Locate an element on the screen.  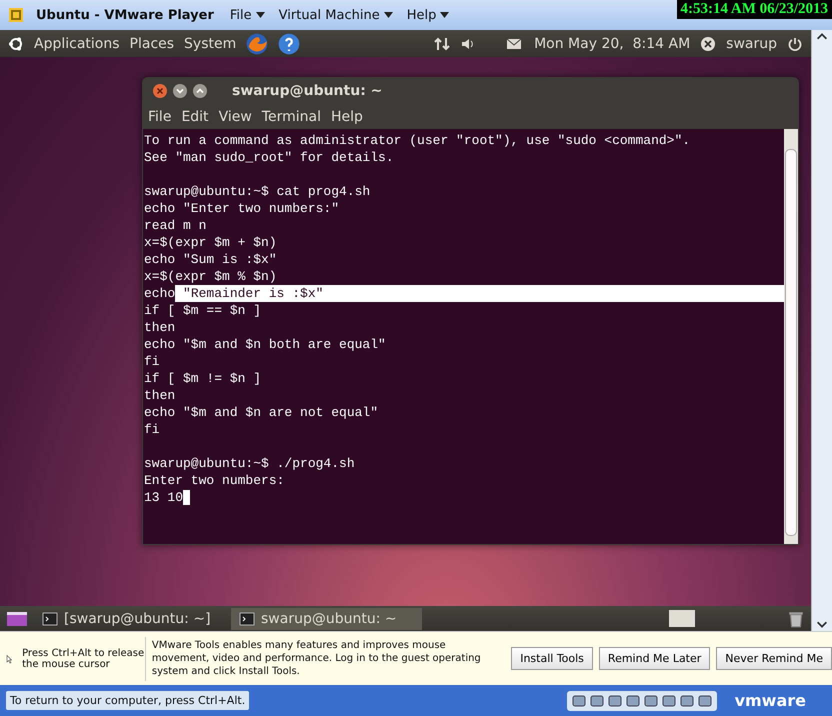
panel-user: swarup is located at coordinates (751, 44).